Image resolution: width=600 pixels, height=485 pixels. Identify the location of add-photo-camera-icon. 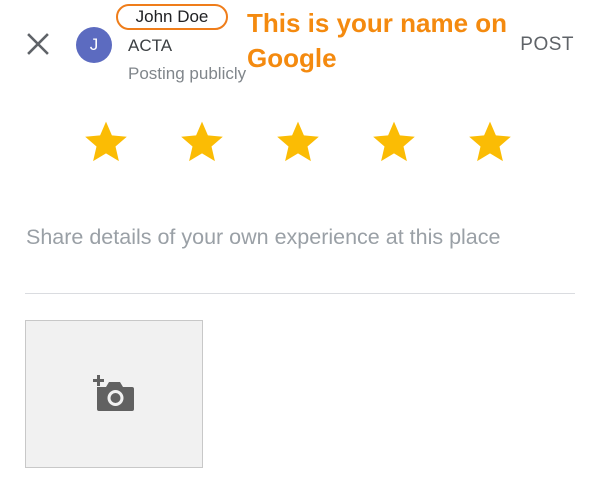
(113, 393).